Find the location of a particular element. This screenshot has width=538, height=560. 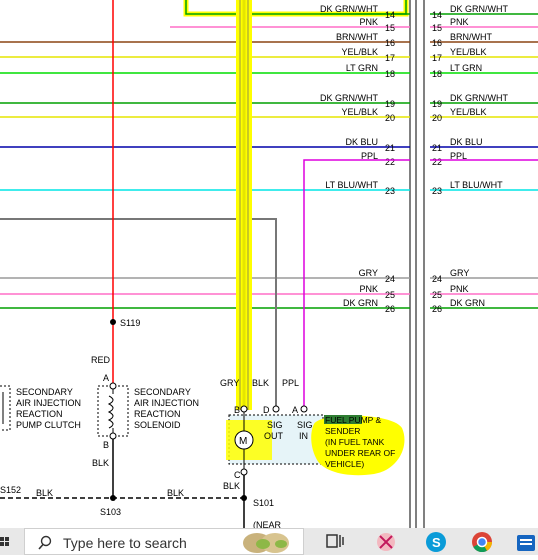

pin-number-label-right: 19 is located at coordinates (437, 104).